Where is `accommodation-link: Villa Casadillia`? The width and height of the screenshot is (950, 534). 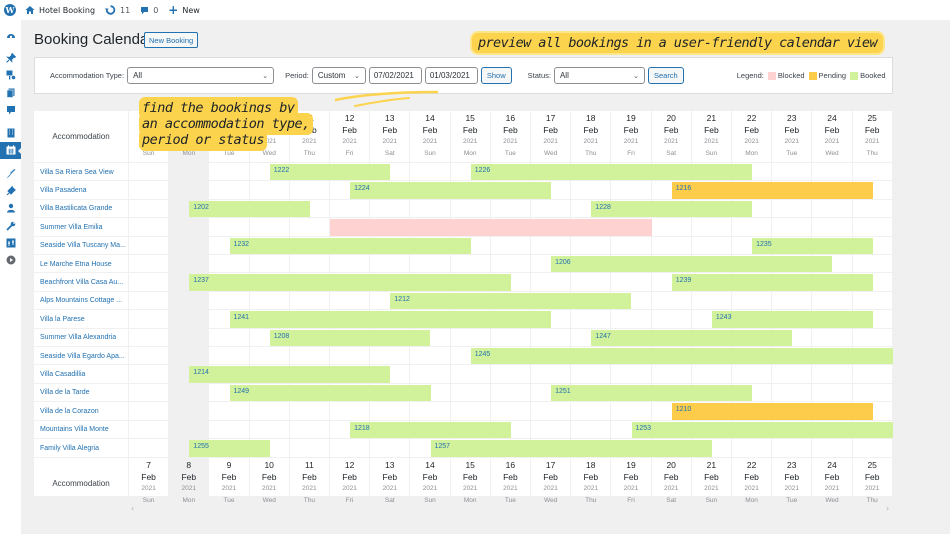 accommodation-link: Villa Casadillia is located at coordinates (81, 374).